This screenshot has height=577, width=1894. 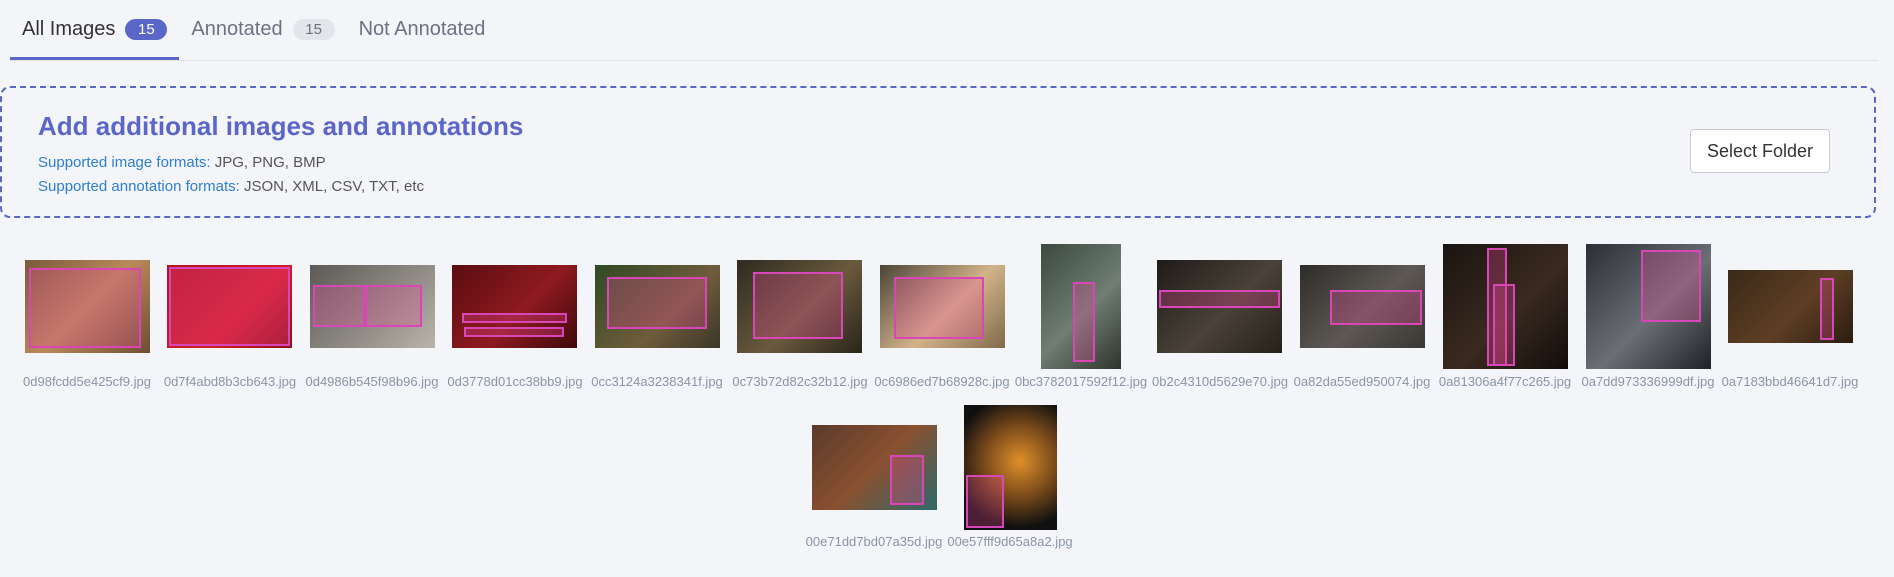 I want to click on image-filename: 0c73b72d82c32b12.jpg, so click(x=800, y=381).